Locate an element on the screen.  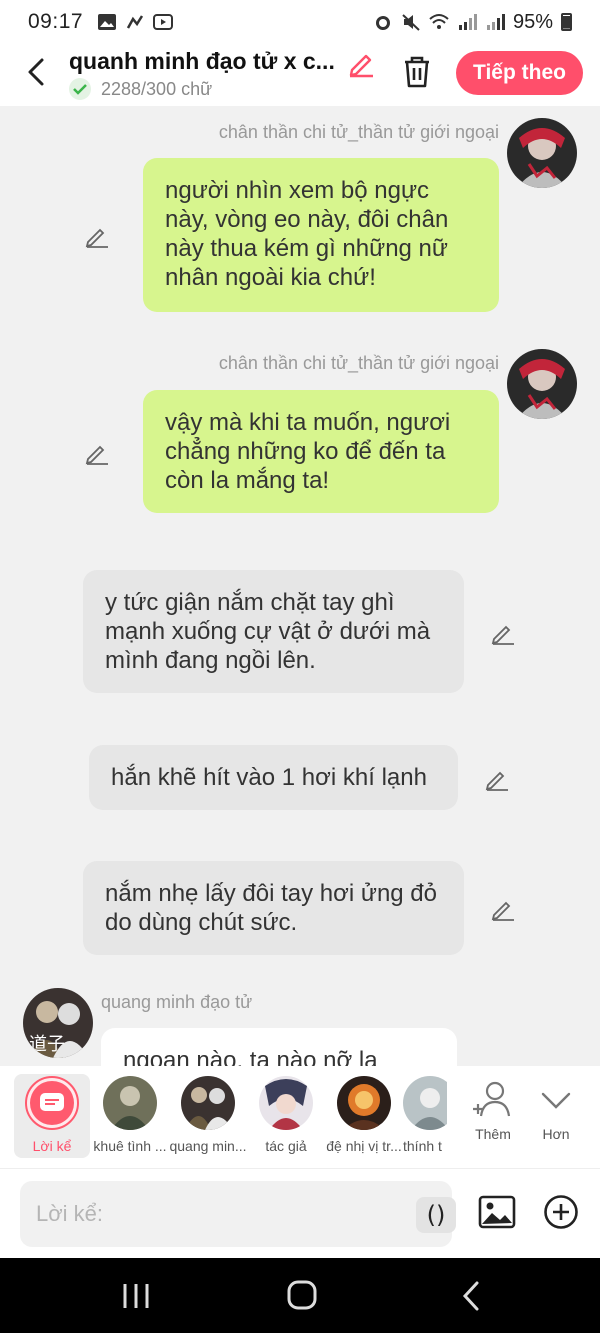
message-input is located at coordinates (216, 1214).